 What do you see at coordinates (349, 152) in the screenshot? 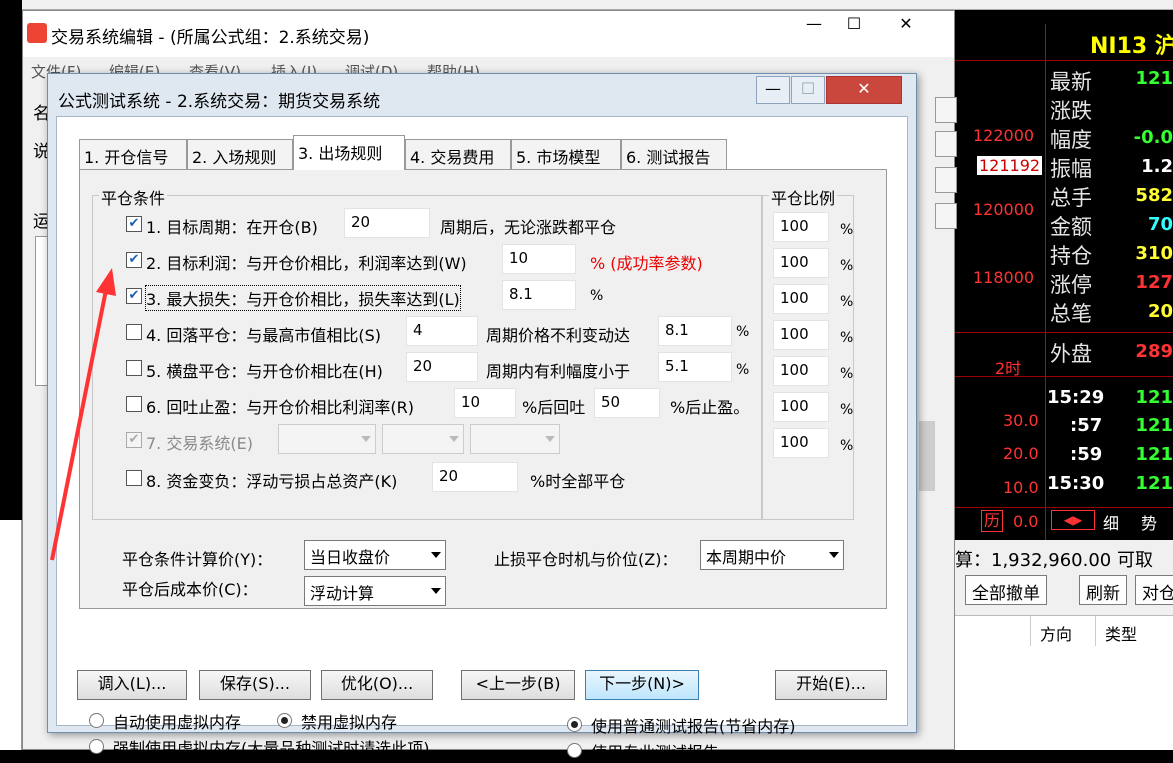
I see `tab-exit-rules: 3. 出场规则` at bounding box center [349, 152].